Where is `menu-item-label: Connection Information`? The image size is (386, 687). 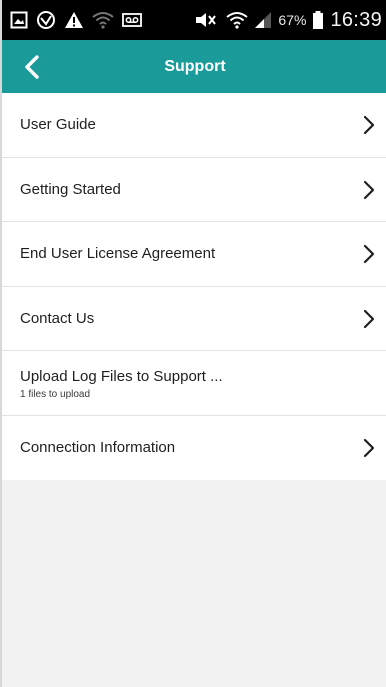
menu-item-label: Connection Information is located at coordinates (98, 447).